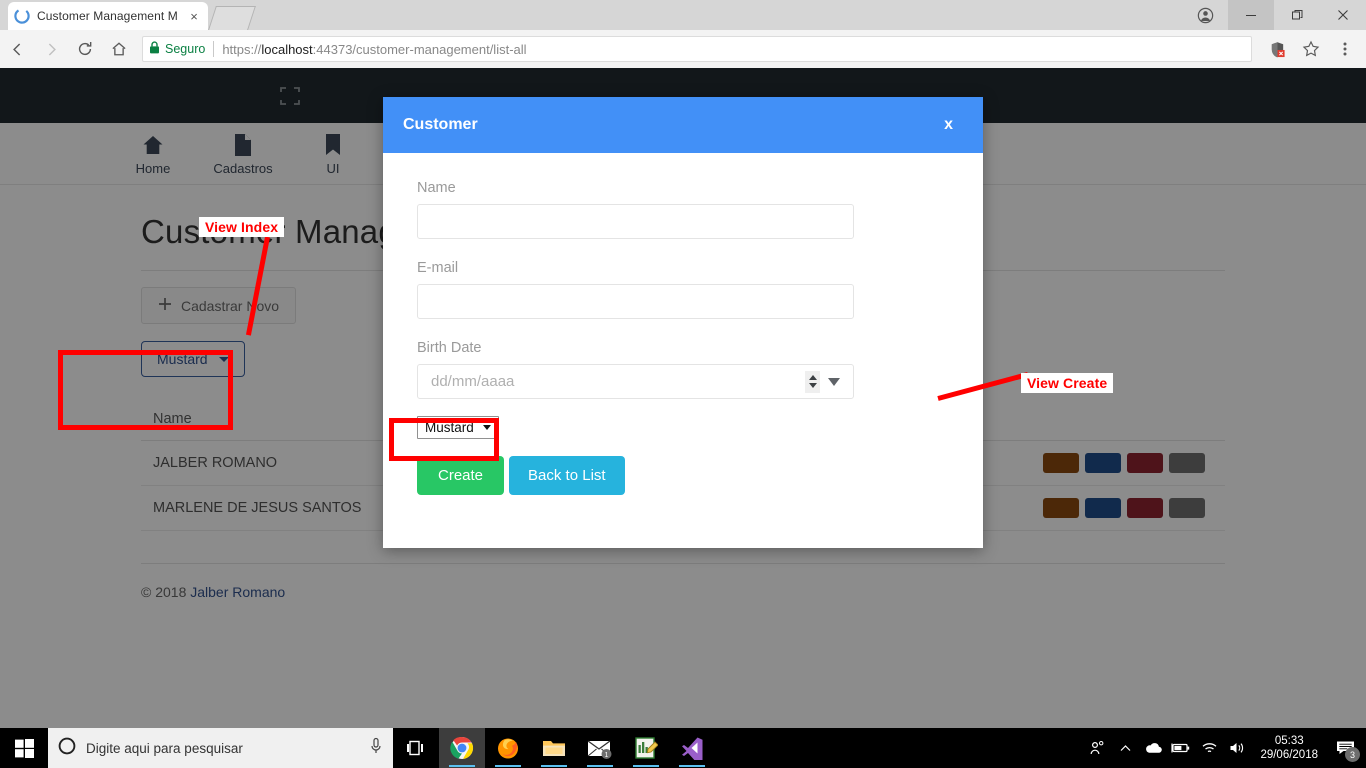 Image resolution: width=1366 pixels, height=768 pixels. I want to click on spinner-up-icon, so click(812, 377).